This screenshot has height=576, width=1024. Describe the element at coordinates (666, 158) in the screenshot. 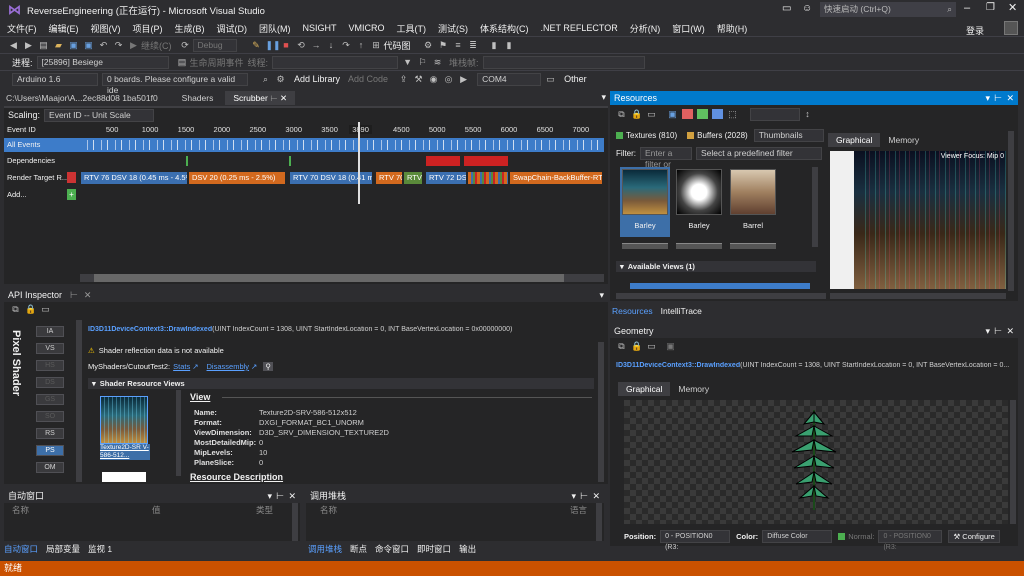

I see `filter-input: Enter a filter or` at that location.